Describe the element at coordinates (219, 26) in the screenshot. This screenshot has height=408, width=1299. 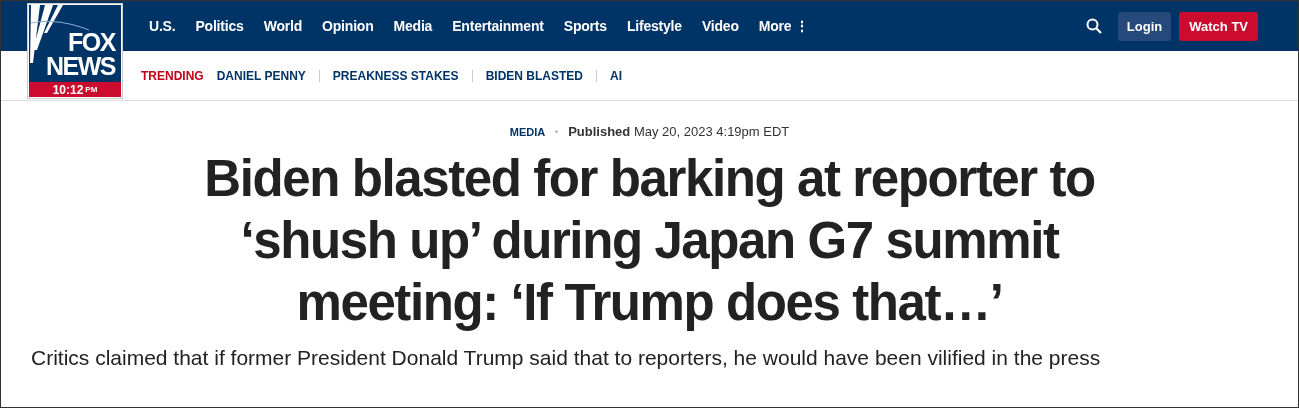
I see `nav-link: Politics` at that location.